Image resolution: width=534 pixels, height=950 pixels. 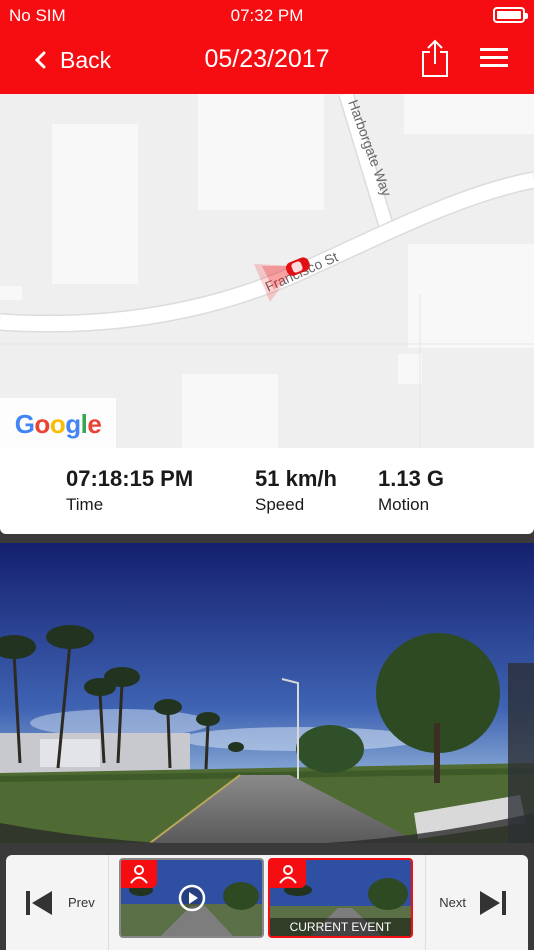 What do you see at coordinates (267, 59) in the screenshot?
I see `page-title: 05/23/2017` at bounding box center [267, 59].